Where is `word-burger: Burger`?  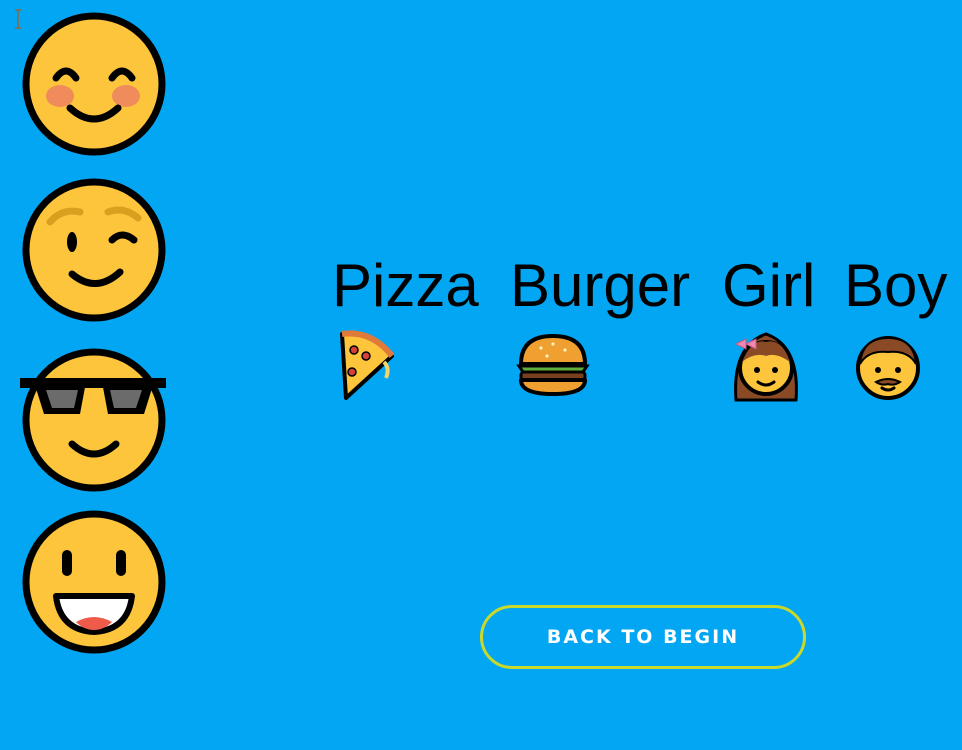
word-burger: Burger is located at coordinates (600, 286).